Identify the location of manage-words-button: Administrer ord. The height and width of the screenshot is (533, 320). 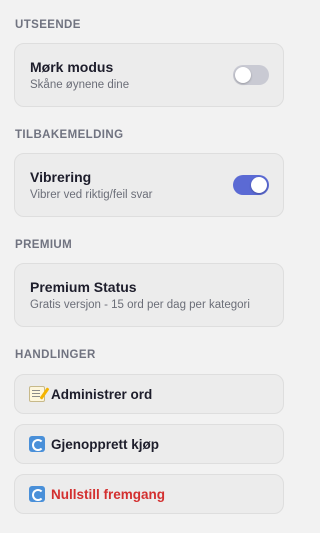
(149, 394).